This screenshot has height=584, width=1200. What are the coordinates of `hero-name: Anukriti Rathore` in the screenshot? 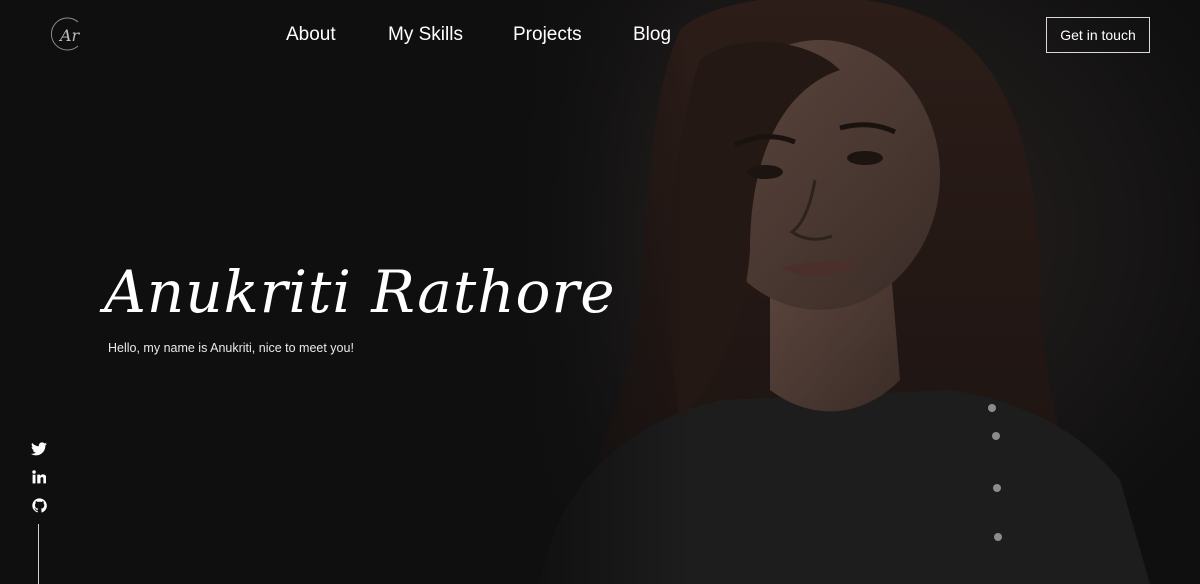 It's located at (360, 292).